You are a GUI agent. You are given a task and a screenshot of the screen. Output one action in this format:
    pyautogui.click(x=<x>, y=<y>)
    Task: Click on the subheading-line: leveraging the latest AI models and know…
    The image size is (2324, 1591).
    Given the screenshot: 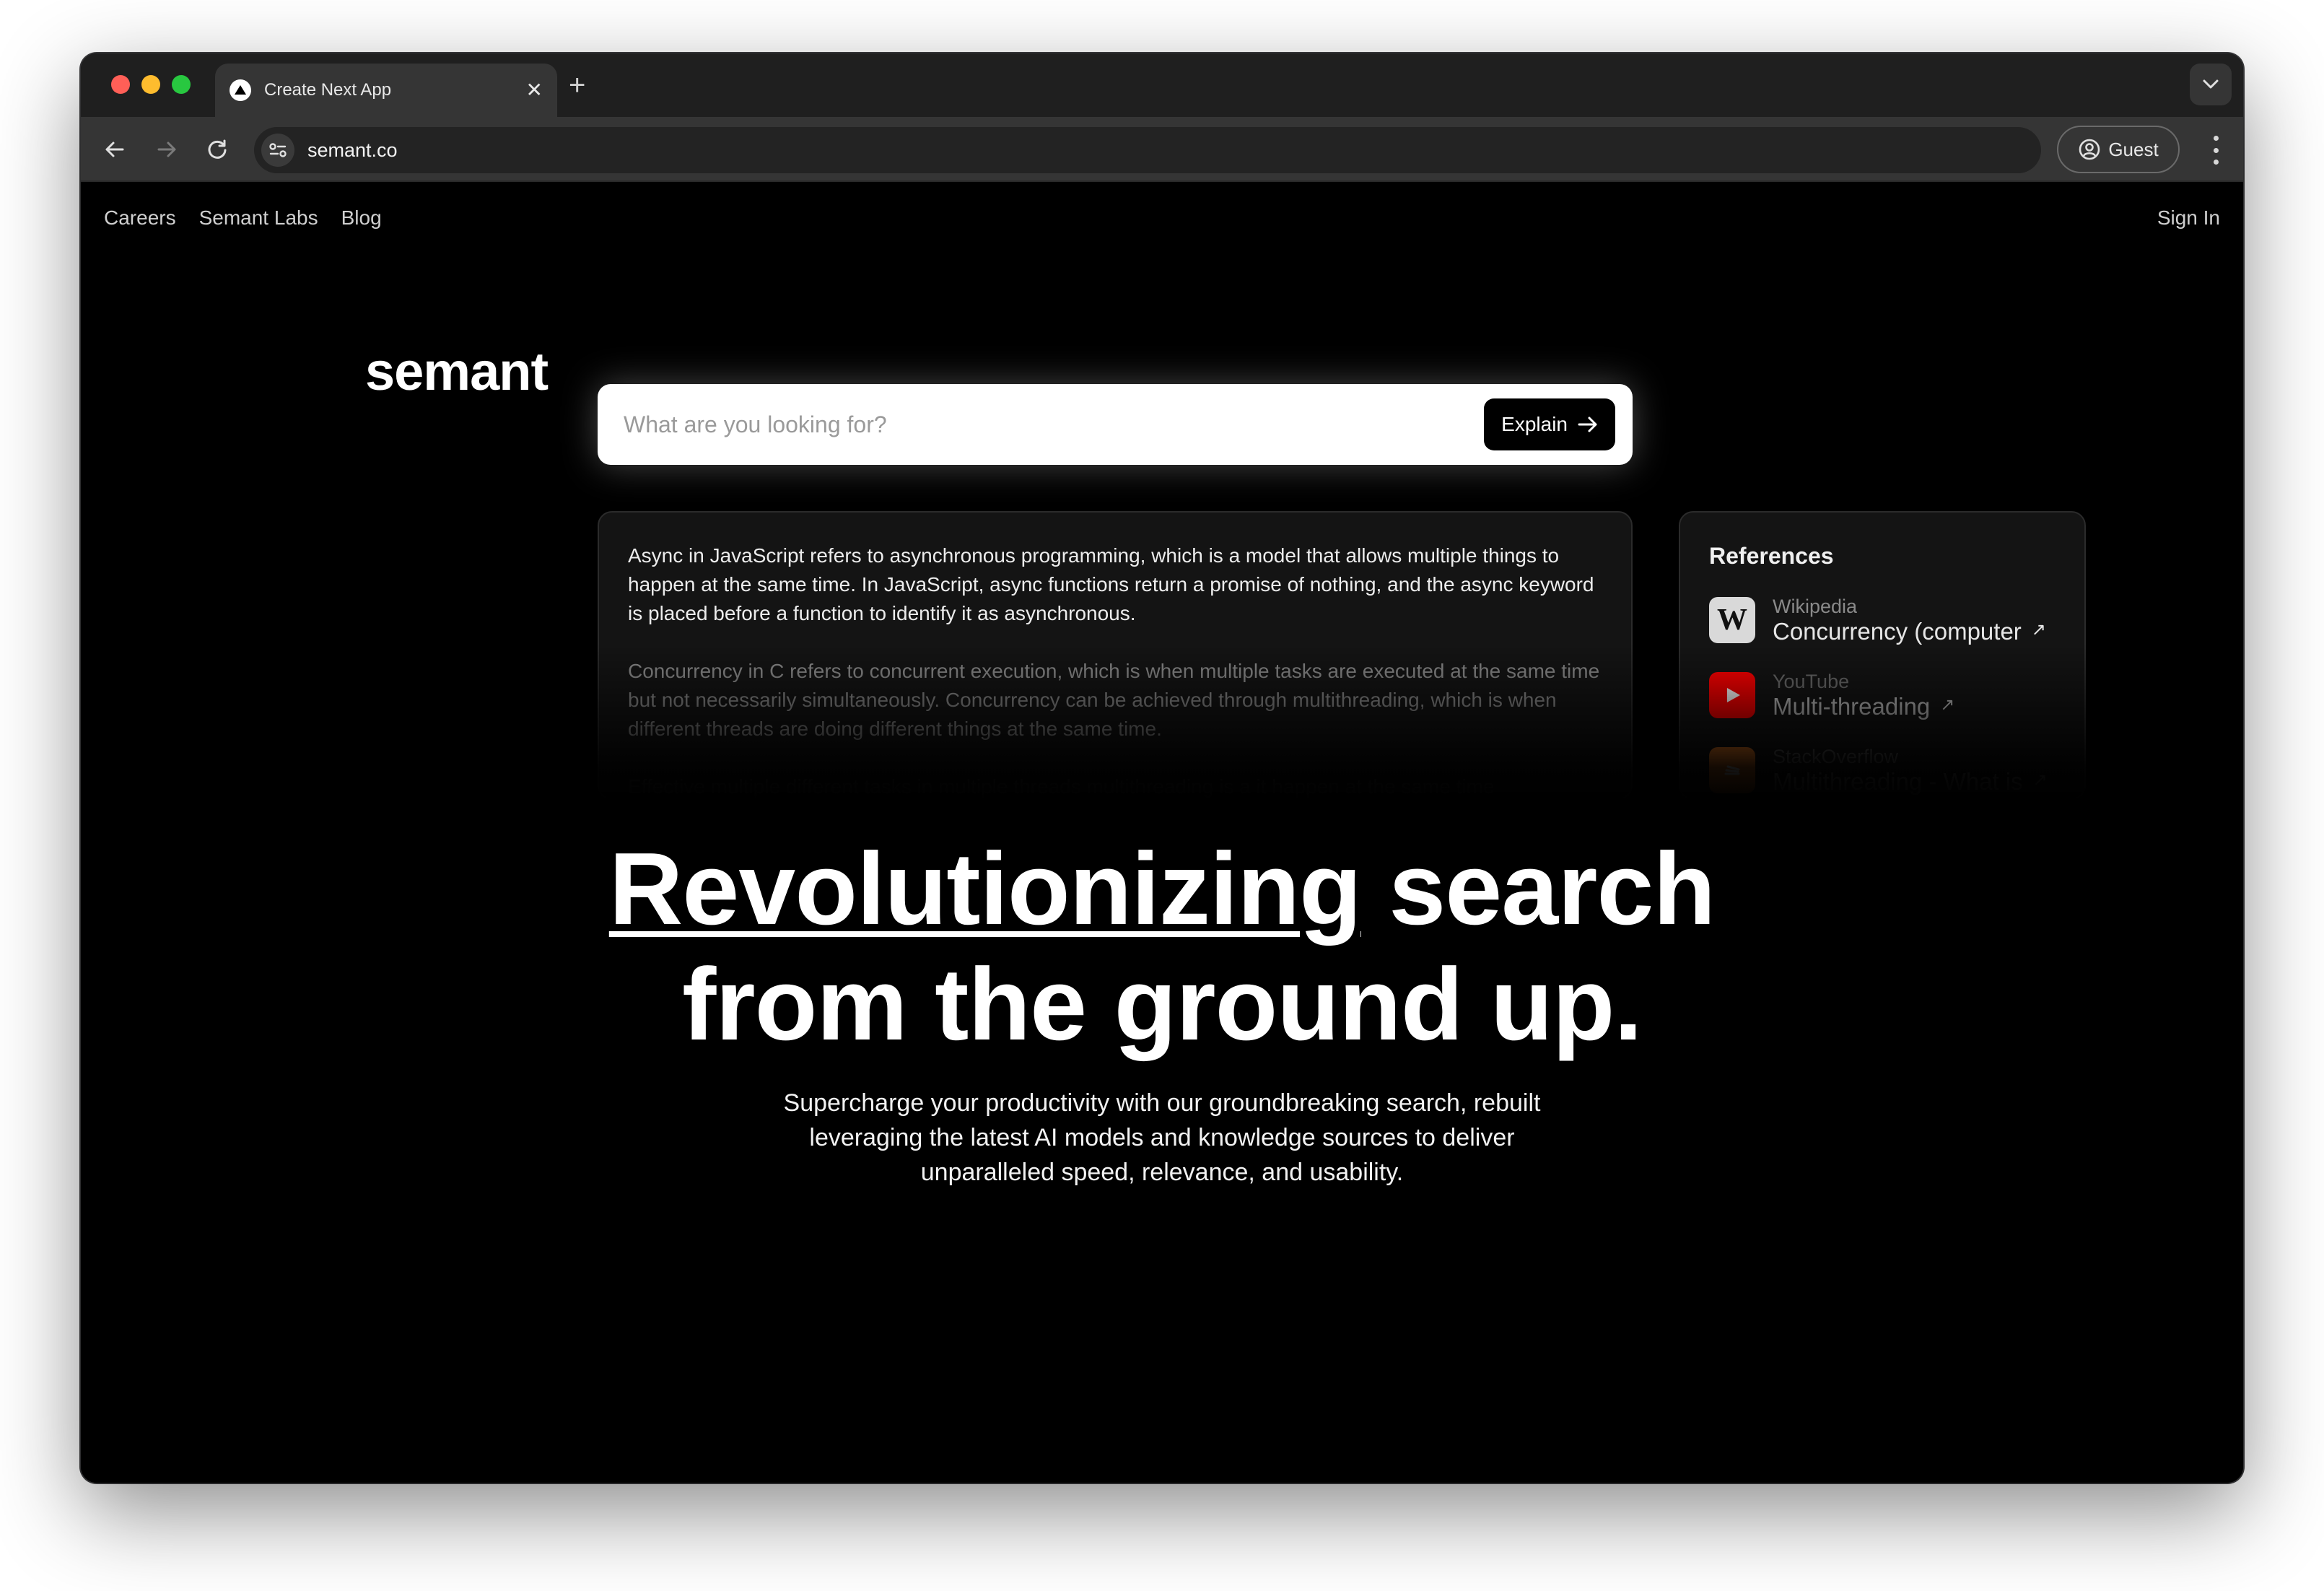 What is the action you would take?
    pyautogui.click(x=1162, y=1137)
    